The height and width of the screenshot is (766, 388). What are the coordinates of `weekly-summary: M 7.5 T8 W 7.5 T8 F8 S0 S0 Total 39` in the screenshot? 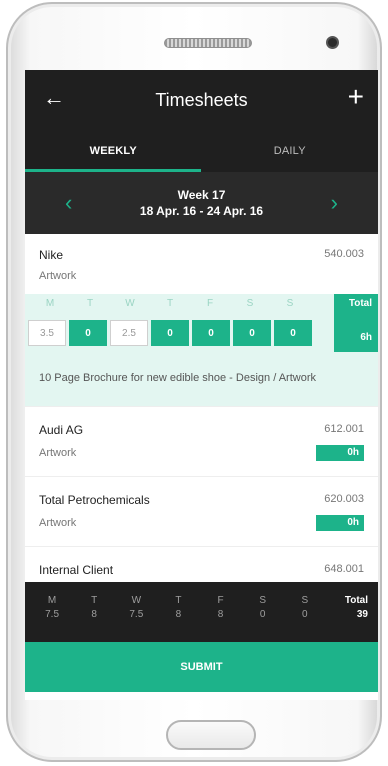 It's located at (201, 612).